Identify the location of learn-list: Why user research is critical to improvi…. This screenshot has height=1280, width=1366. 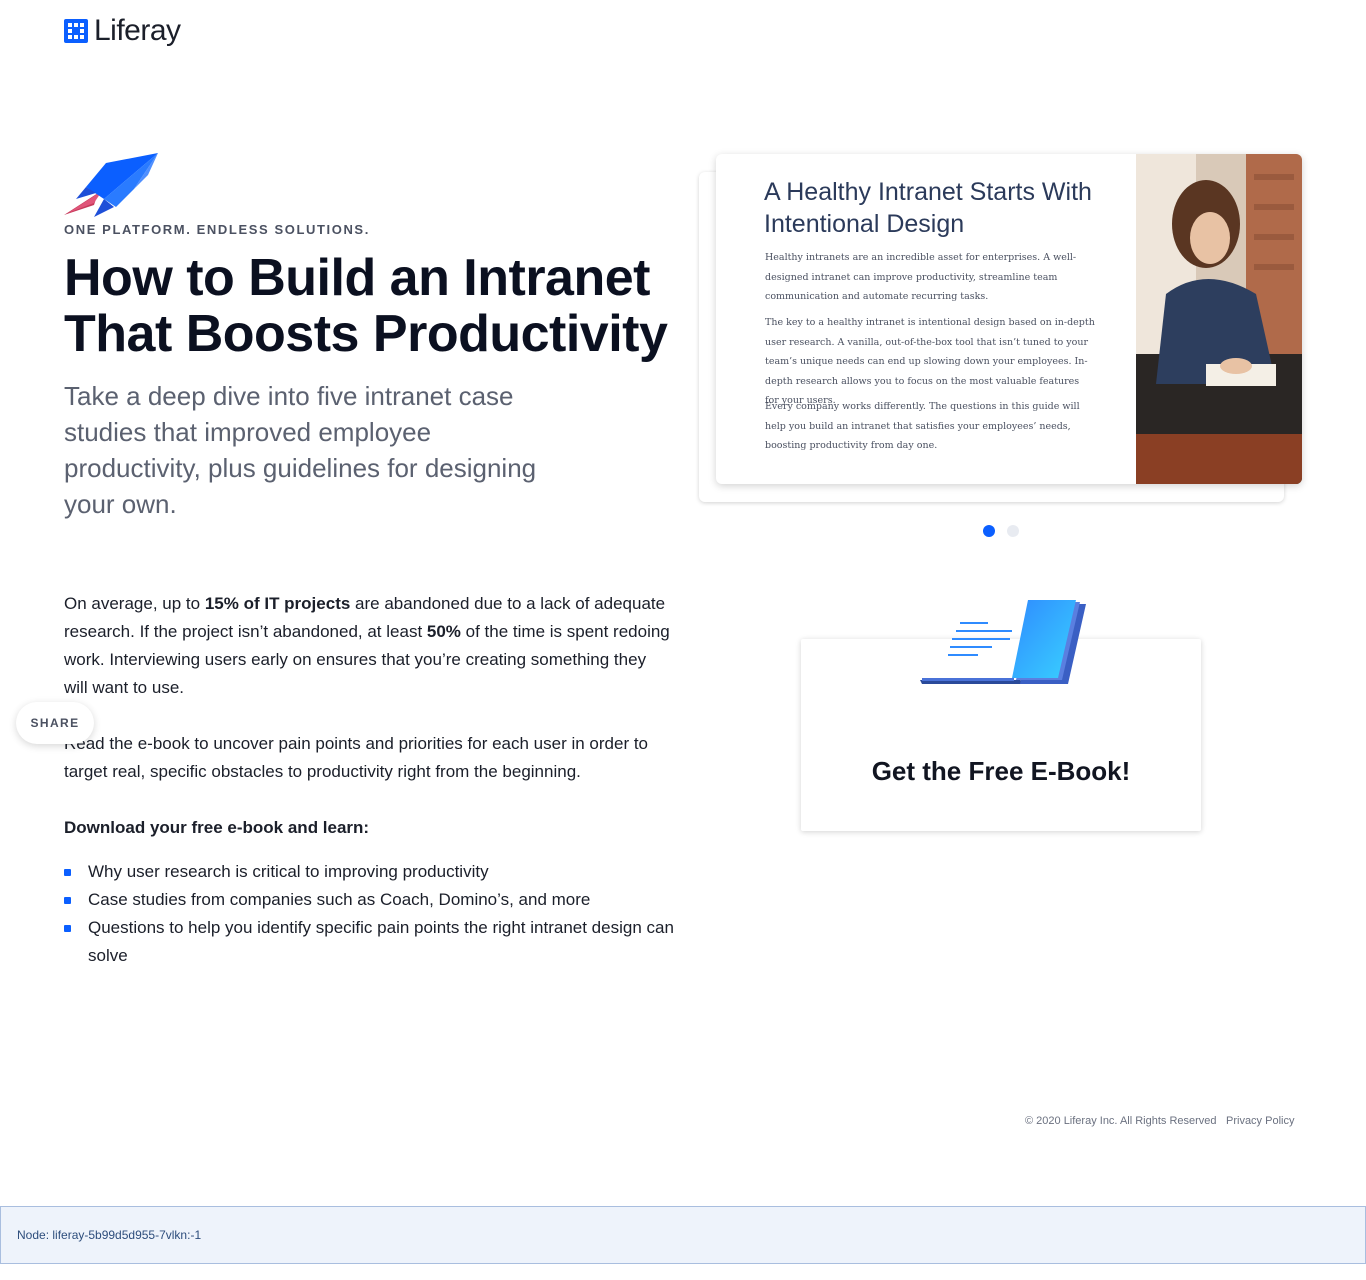
(369, 914).